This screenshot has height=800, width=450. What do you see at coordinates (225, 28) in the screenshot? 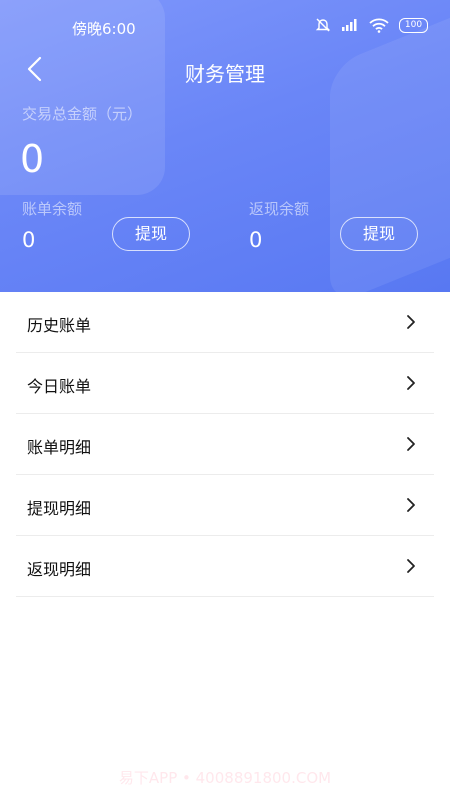
I see `status-bar: 傍晚6:00 100` at bounding box center [225, 28].